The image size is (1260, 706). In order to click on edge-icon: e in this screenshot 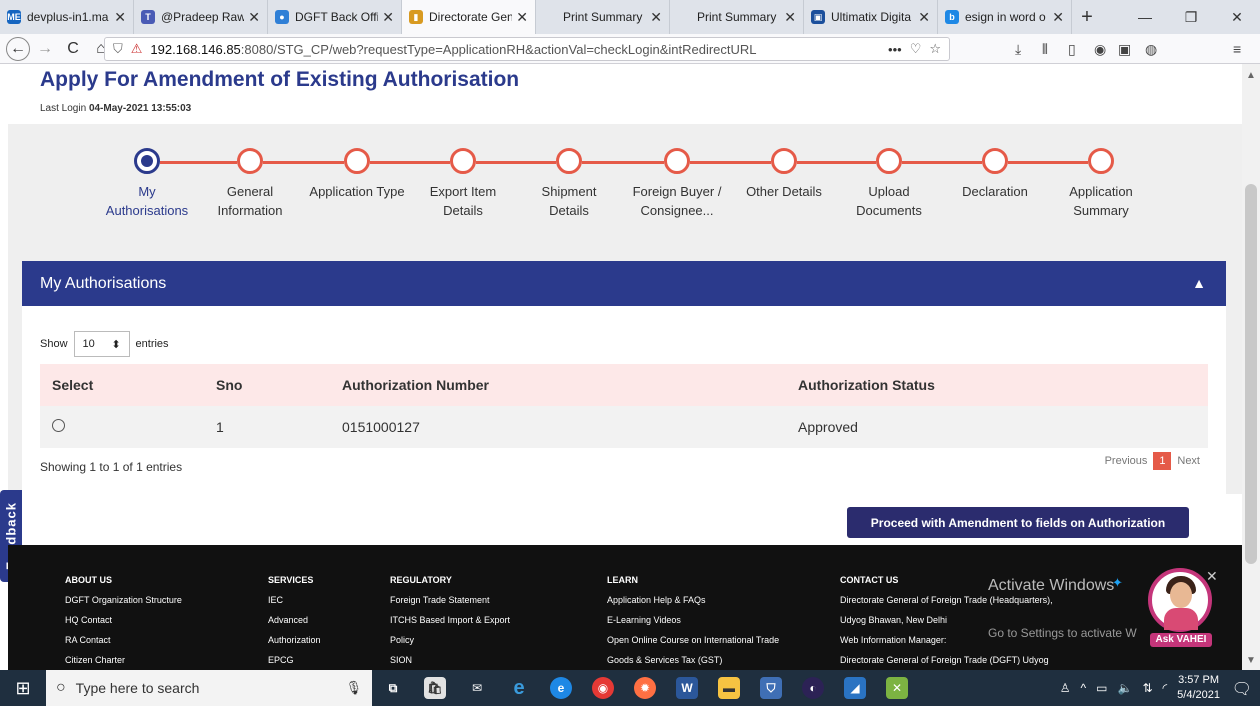, I will do `click(561, 688)`.